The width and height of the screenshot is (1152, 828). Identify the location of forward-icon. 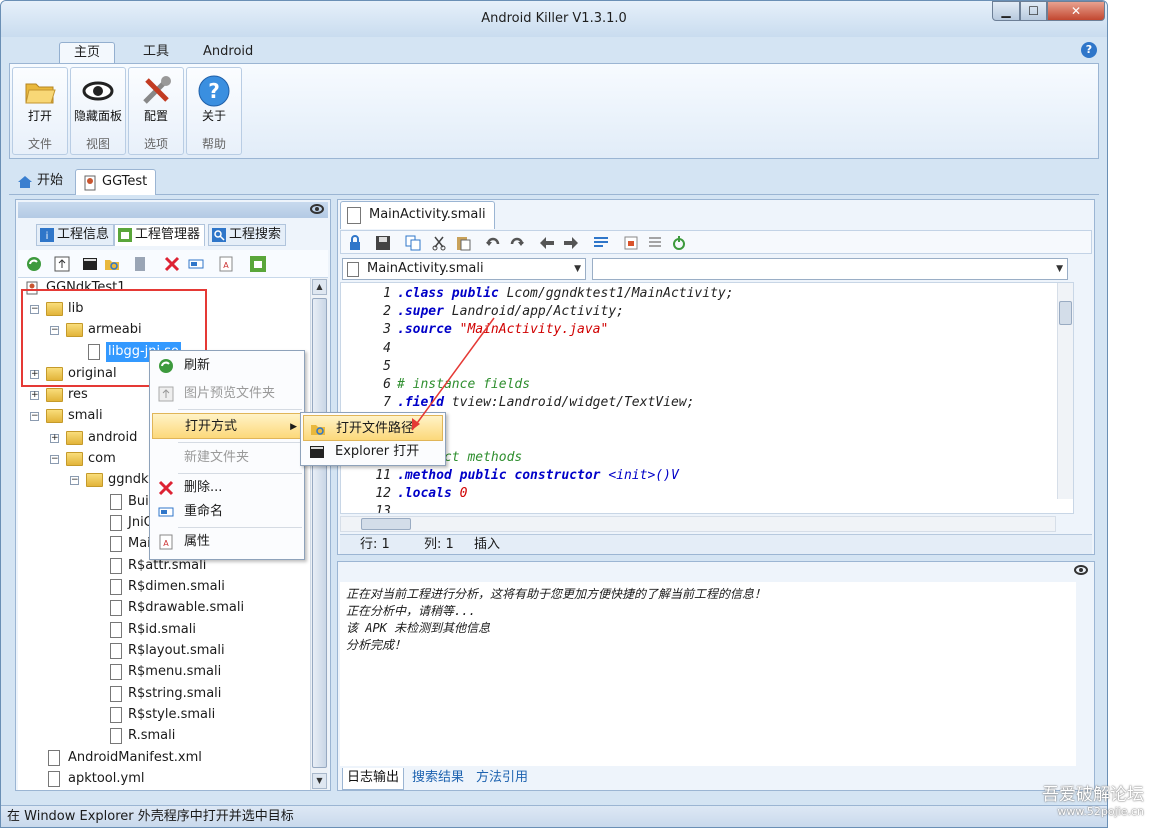
(571, 243).